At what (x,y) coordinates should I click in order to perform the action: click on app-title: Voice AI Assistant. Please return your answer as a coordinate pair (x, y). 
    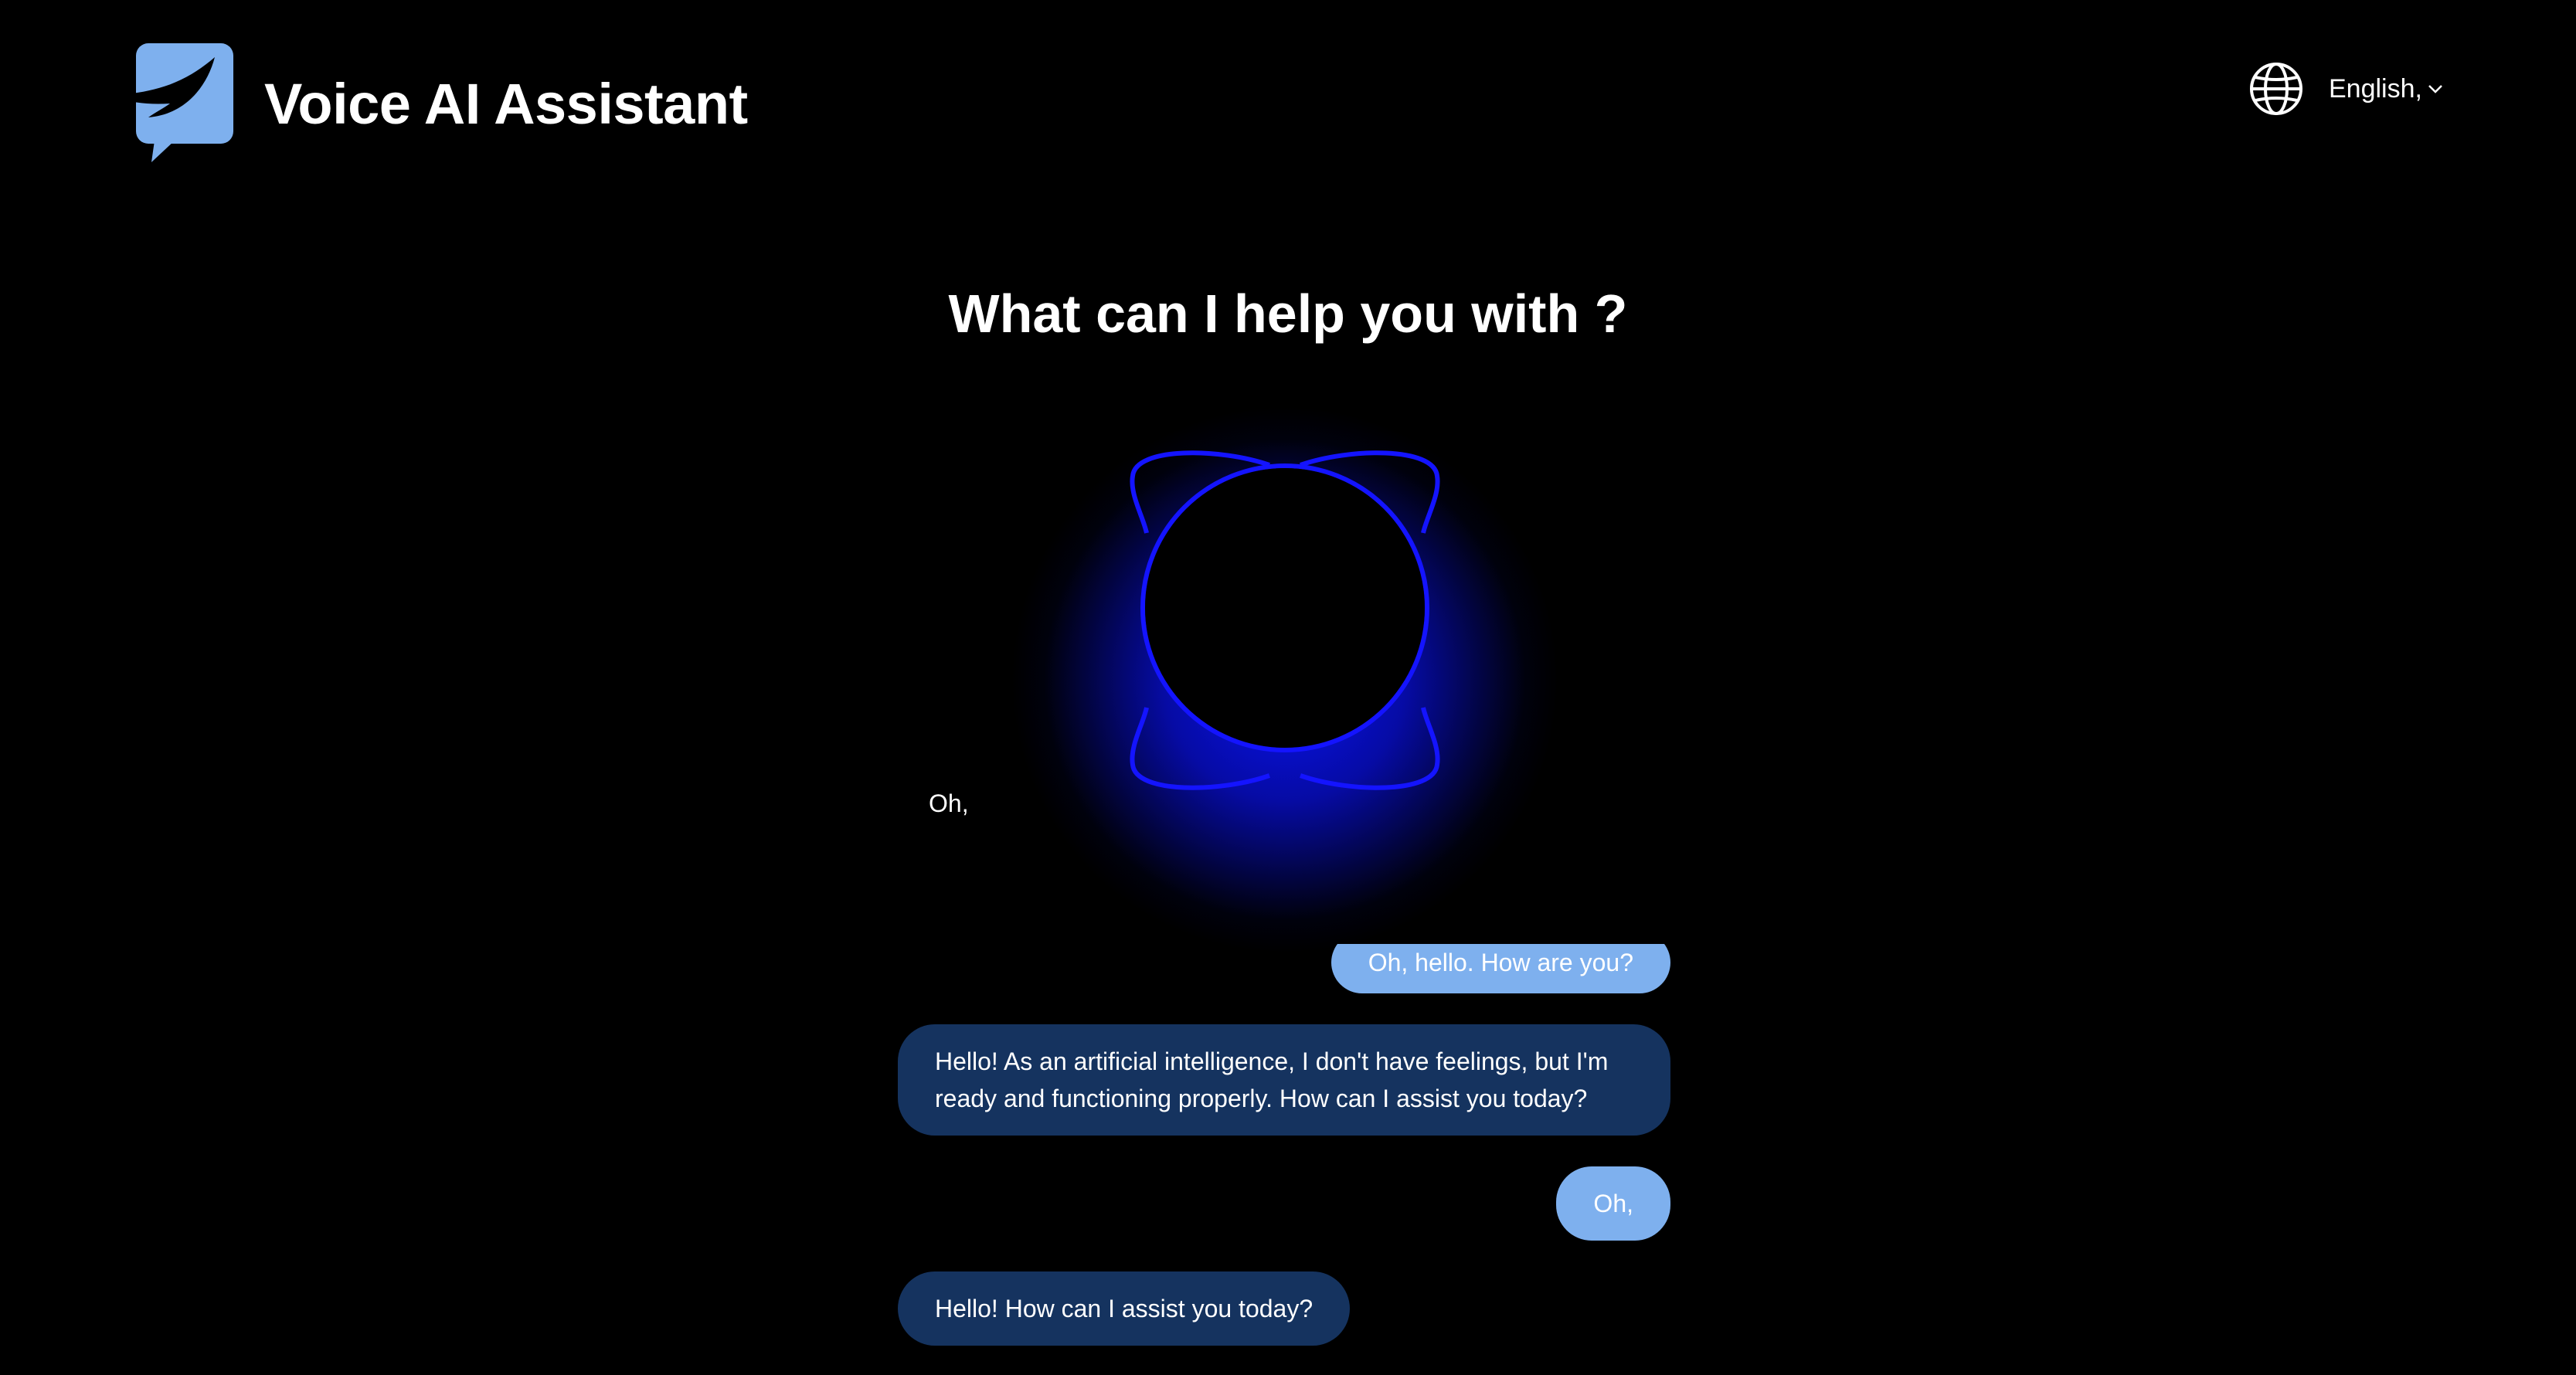
    Looking at the image, I should click on (506, 103).